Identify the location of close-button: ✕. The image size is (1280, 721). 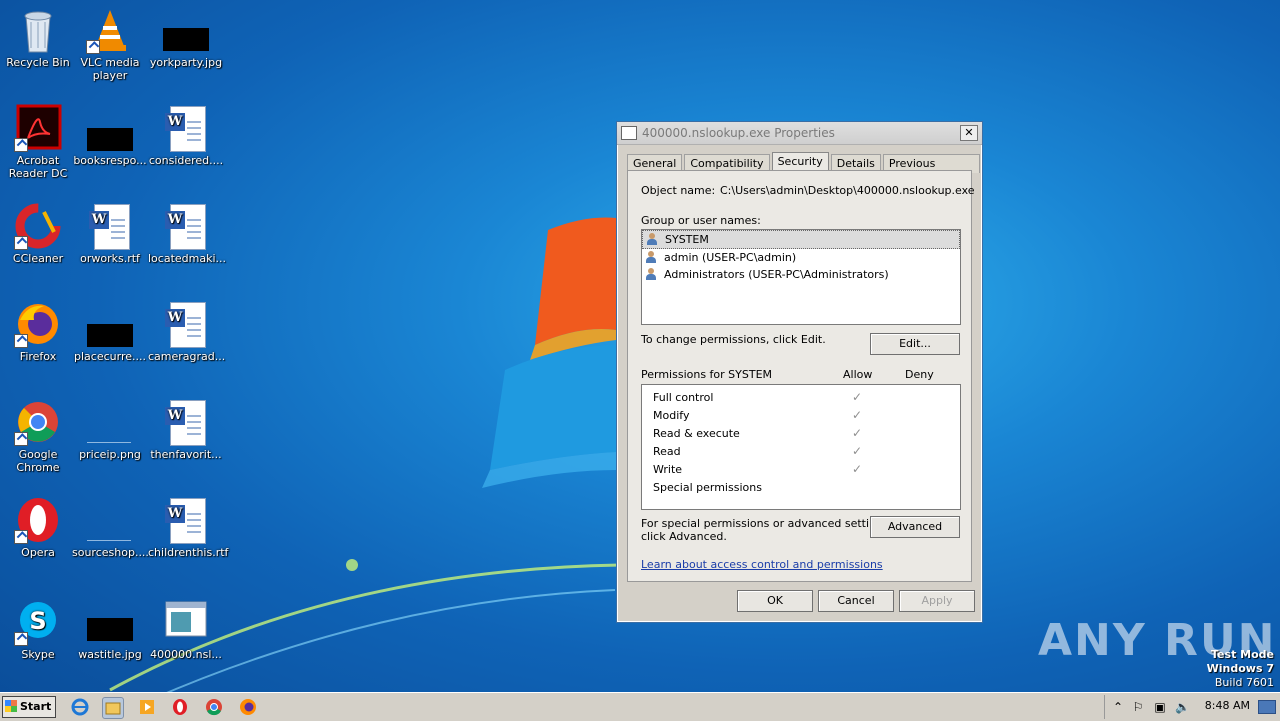
(969, 133).